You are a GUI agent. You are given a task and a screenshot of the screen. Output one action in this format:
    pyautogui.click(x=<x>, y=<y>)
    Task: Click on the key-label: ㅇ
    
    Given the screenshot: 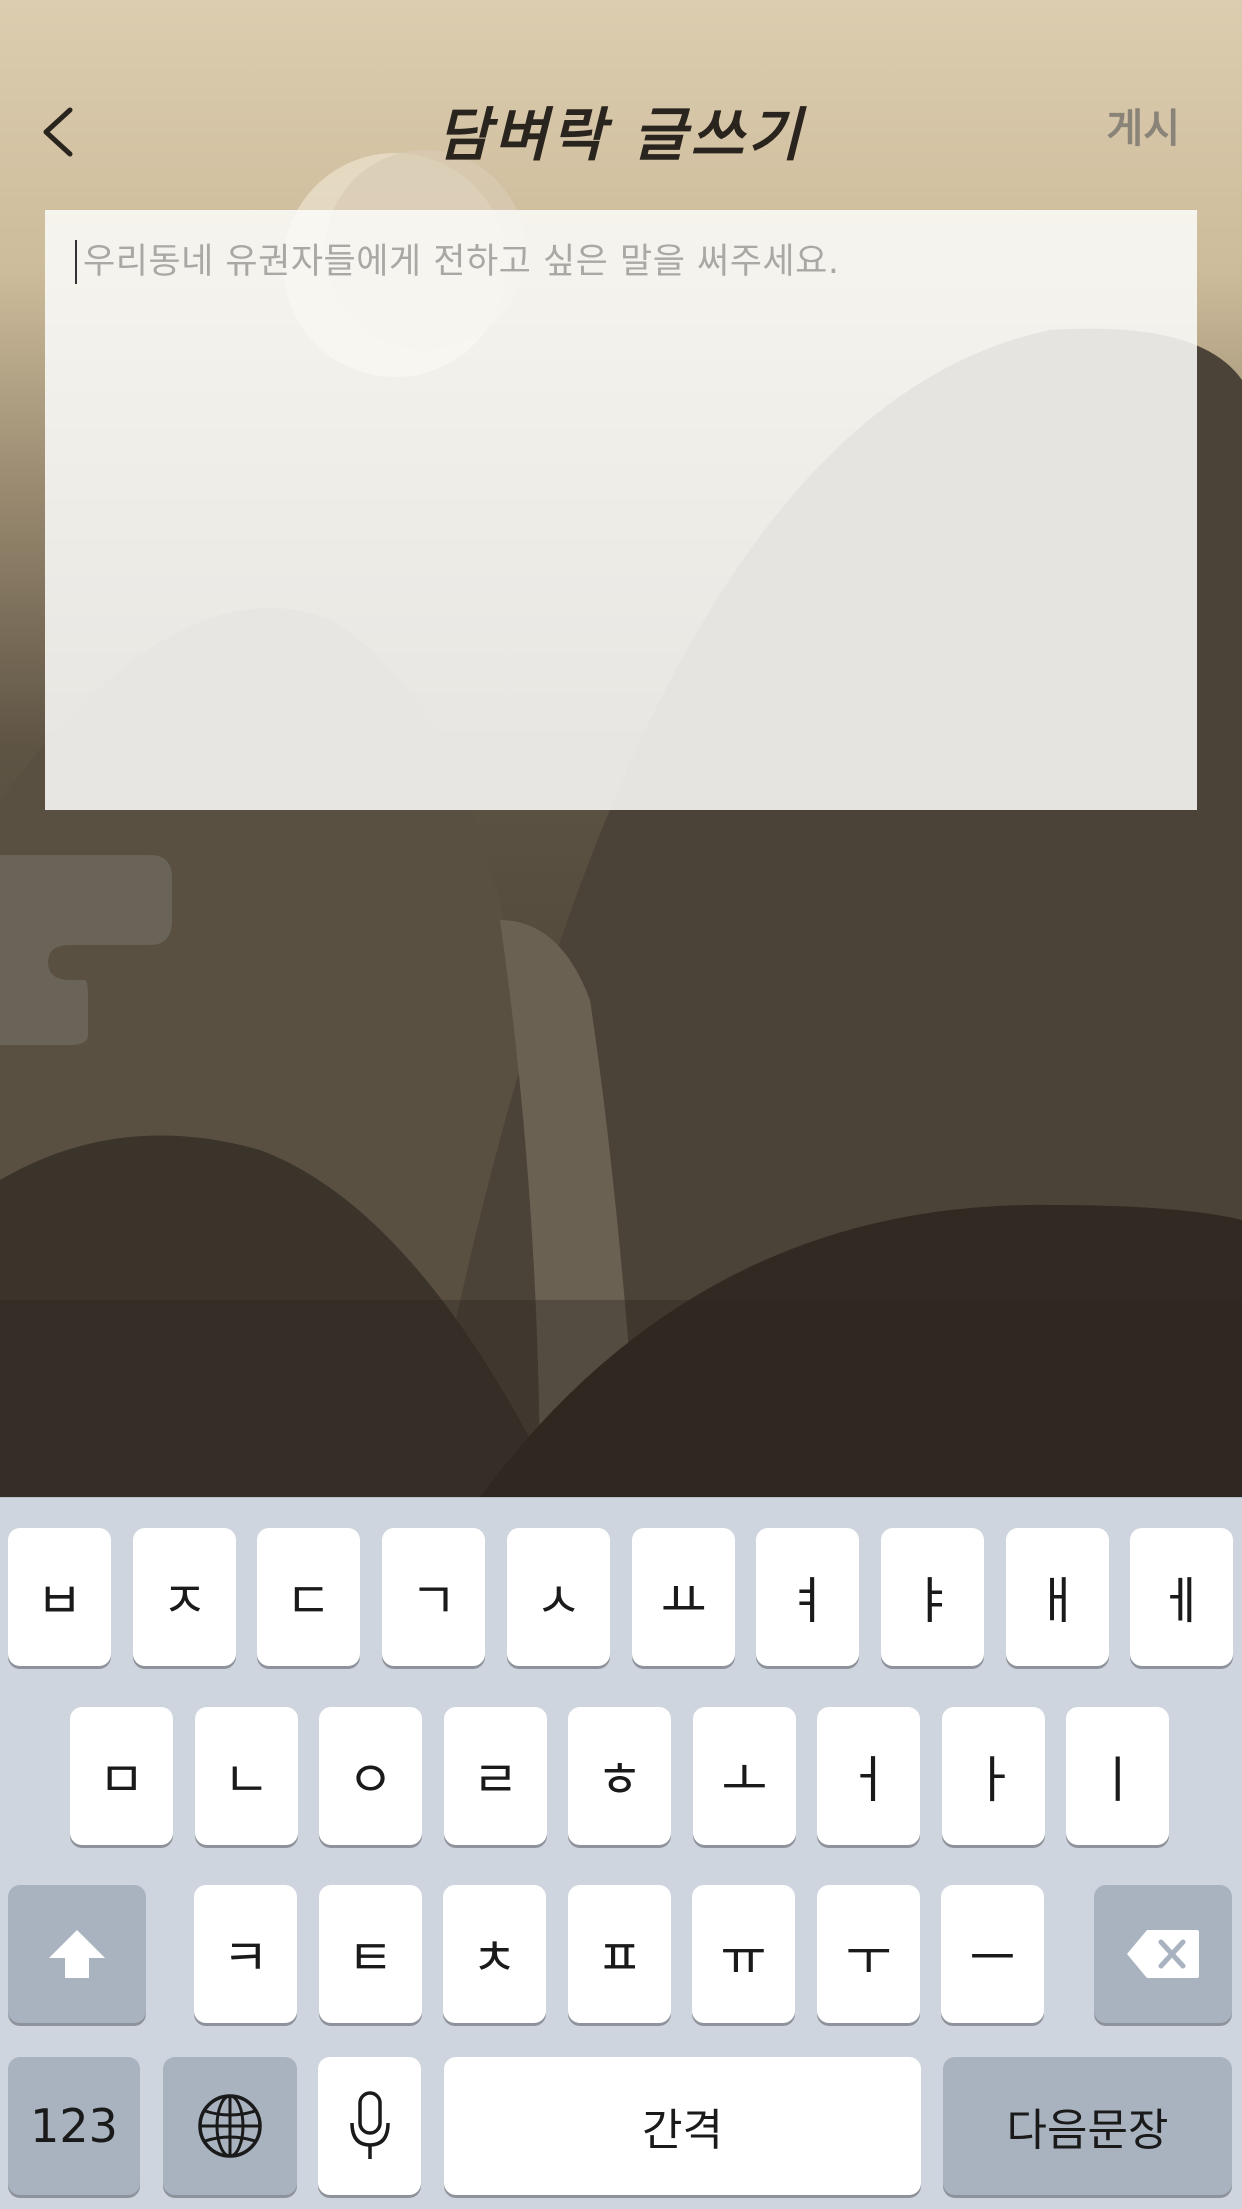 What is the action you would take?
    pyautogui.click(x=370, y=1780)
    